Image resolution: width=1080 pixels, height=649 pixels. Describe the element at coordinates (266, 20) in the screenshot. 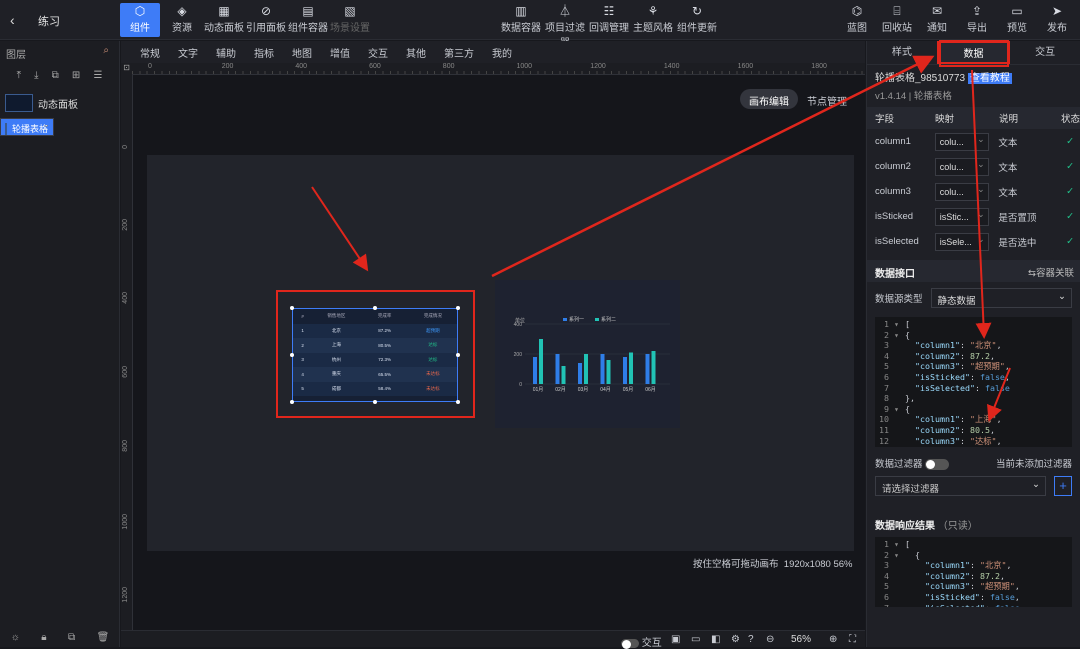

I see `toolbar-link-button: ⊘ 引用面板` at that location.